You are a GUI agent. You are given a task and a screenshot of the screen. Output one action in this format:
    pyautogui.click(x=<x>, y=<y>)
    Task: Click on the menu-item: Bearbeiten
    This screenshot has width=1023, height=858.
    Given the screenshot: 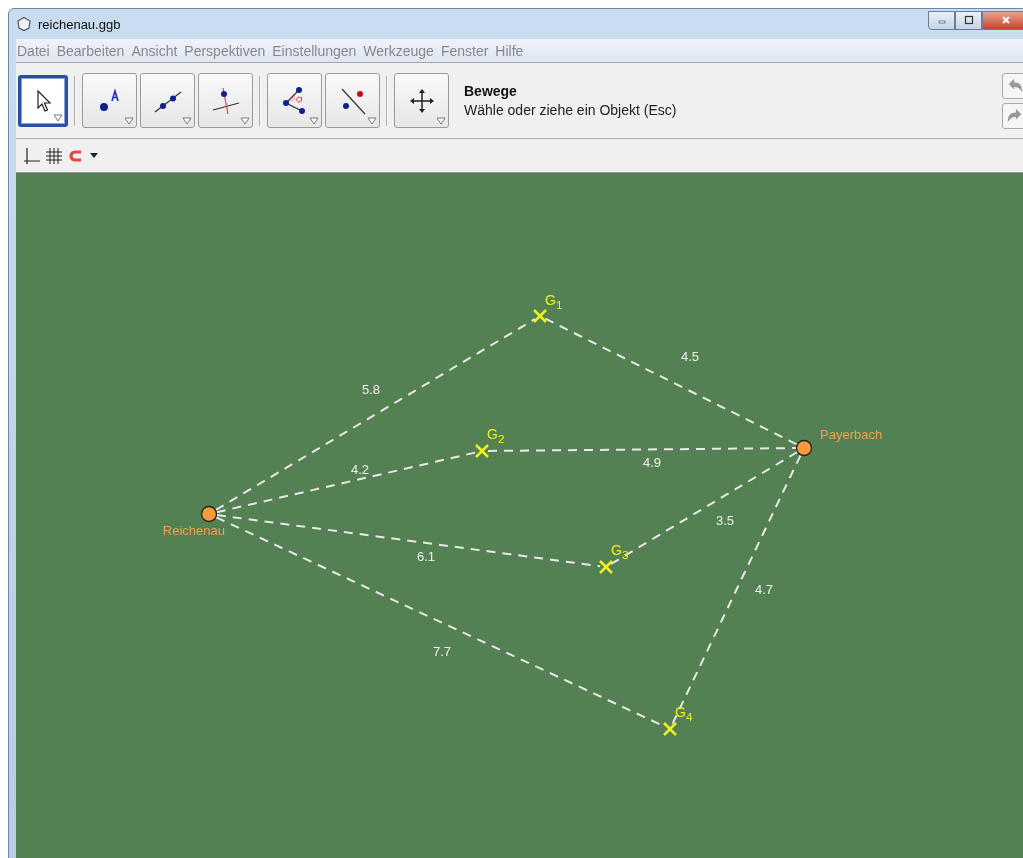 What is the action you would take?
    pyautogui.click(x=90, y=50)
    